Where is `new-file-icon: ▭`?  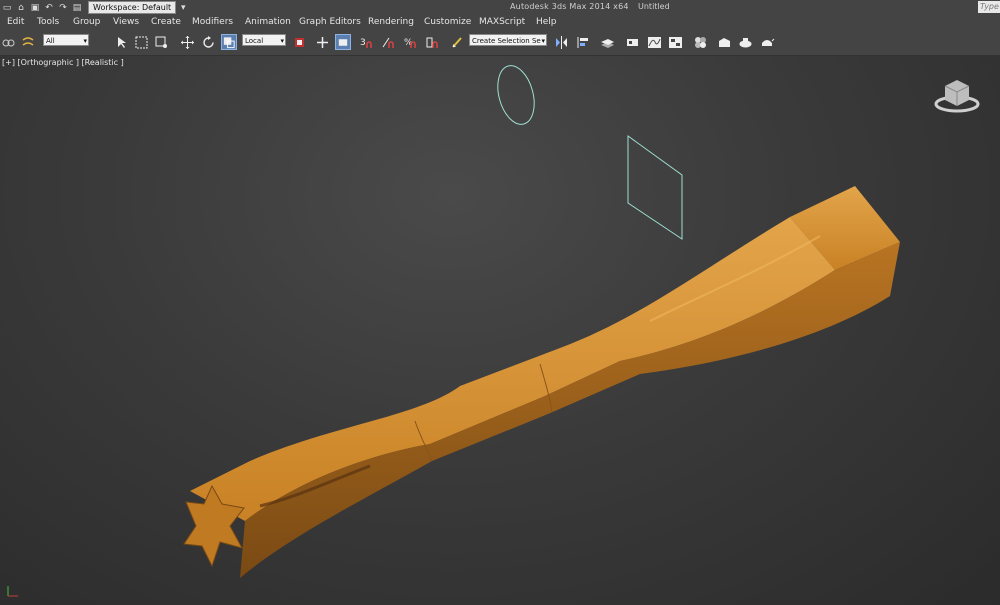
new-file-icon: ▭ is located at coordinates (7, 7).